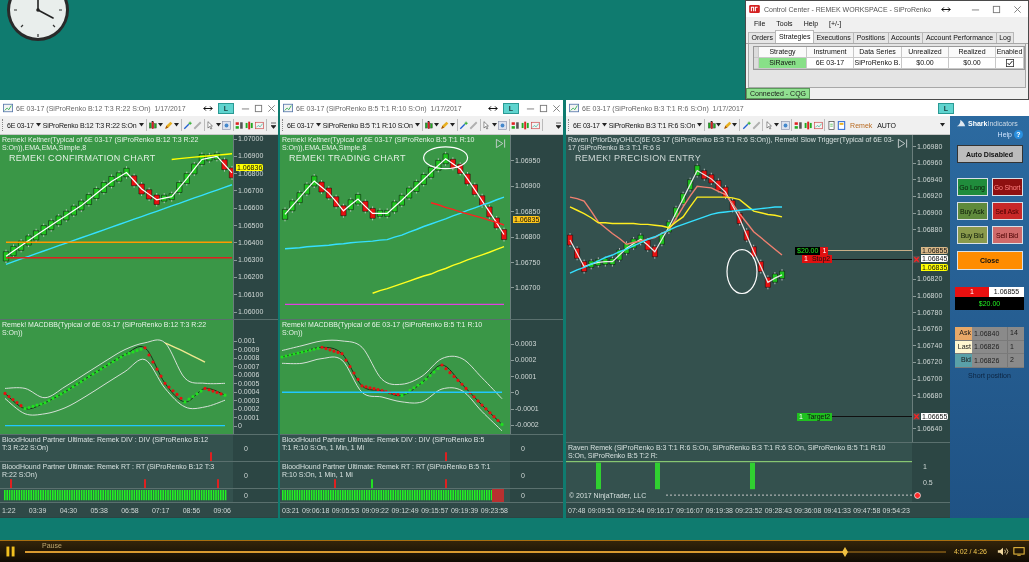 This screenshot has height=562, width=1029. Describe the element at coordinates (1009, 63) in the screenshot. I see `checkbox` at that location.